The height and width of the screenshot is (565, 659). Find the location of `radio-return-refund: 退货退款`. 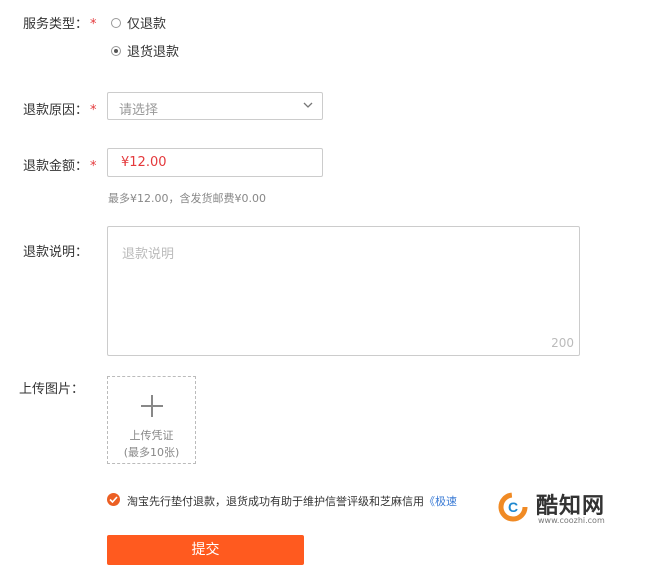

radio-return-refund: 退货退款 is located at coordinates (145, 50).